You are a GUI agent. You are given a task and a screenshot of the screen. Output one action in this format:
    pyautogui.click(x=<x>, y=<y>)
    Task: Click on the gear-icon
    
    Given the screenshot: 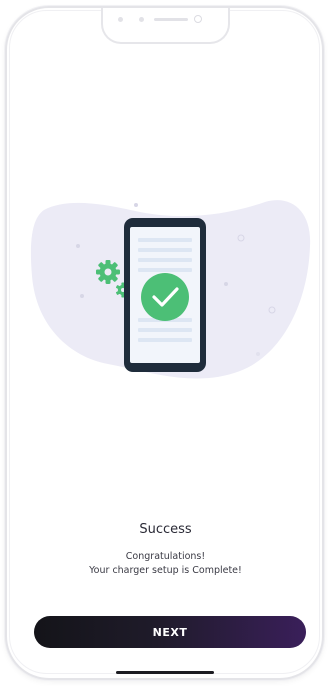 What is the action you would take?
    pyautogui.click(x=108, y=272)
    